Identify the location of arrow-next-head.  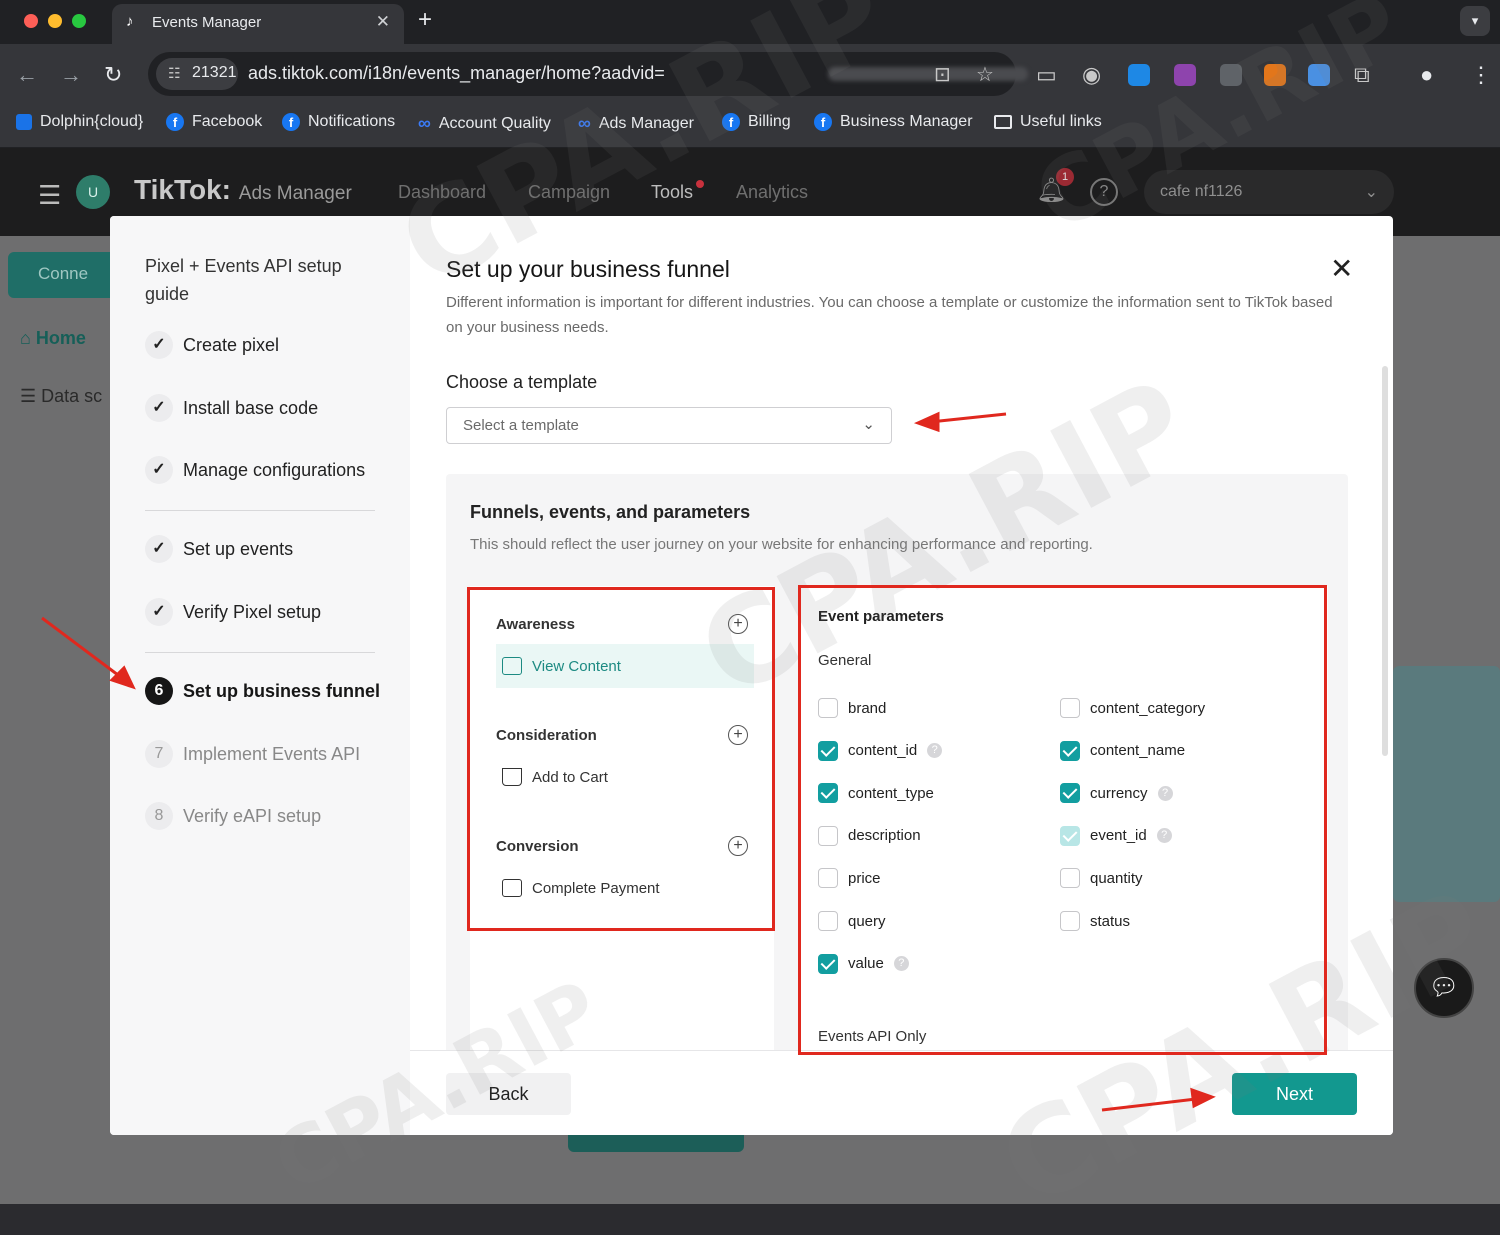
(1203, 1098).